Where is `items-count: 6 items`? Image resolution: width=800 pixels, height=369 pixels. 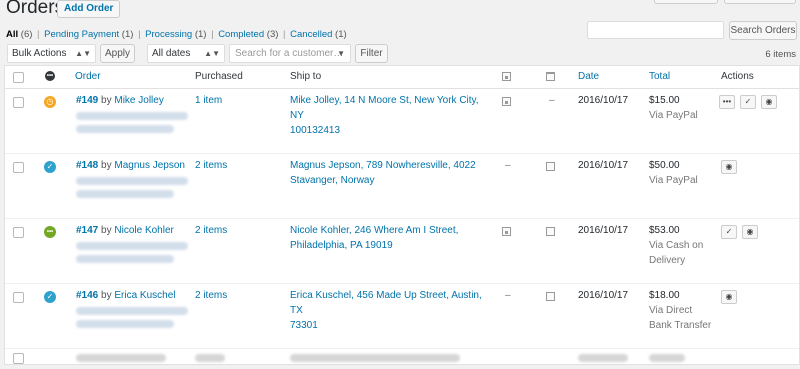 items-count: 6 items is located at coordinates (780, 54).